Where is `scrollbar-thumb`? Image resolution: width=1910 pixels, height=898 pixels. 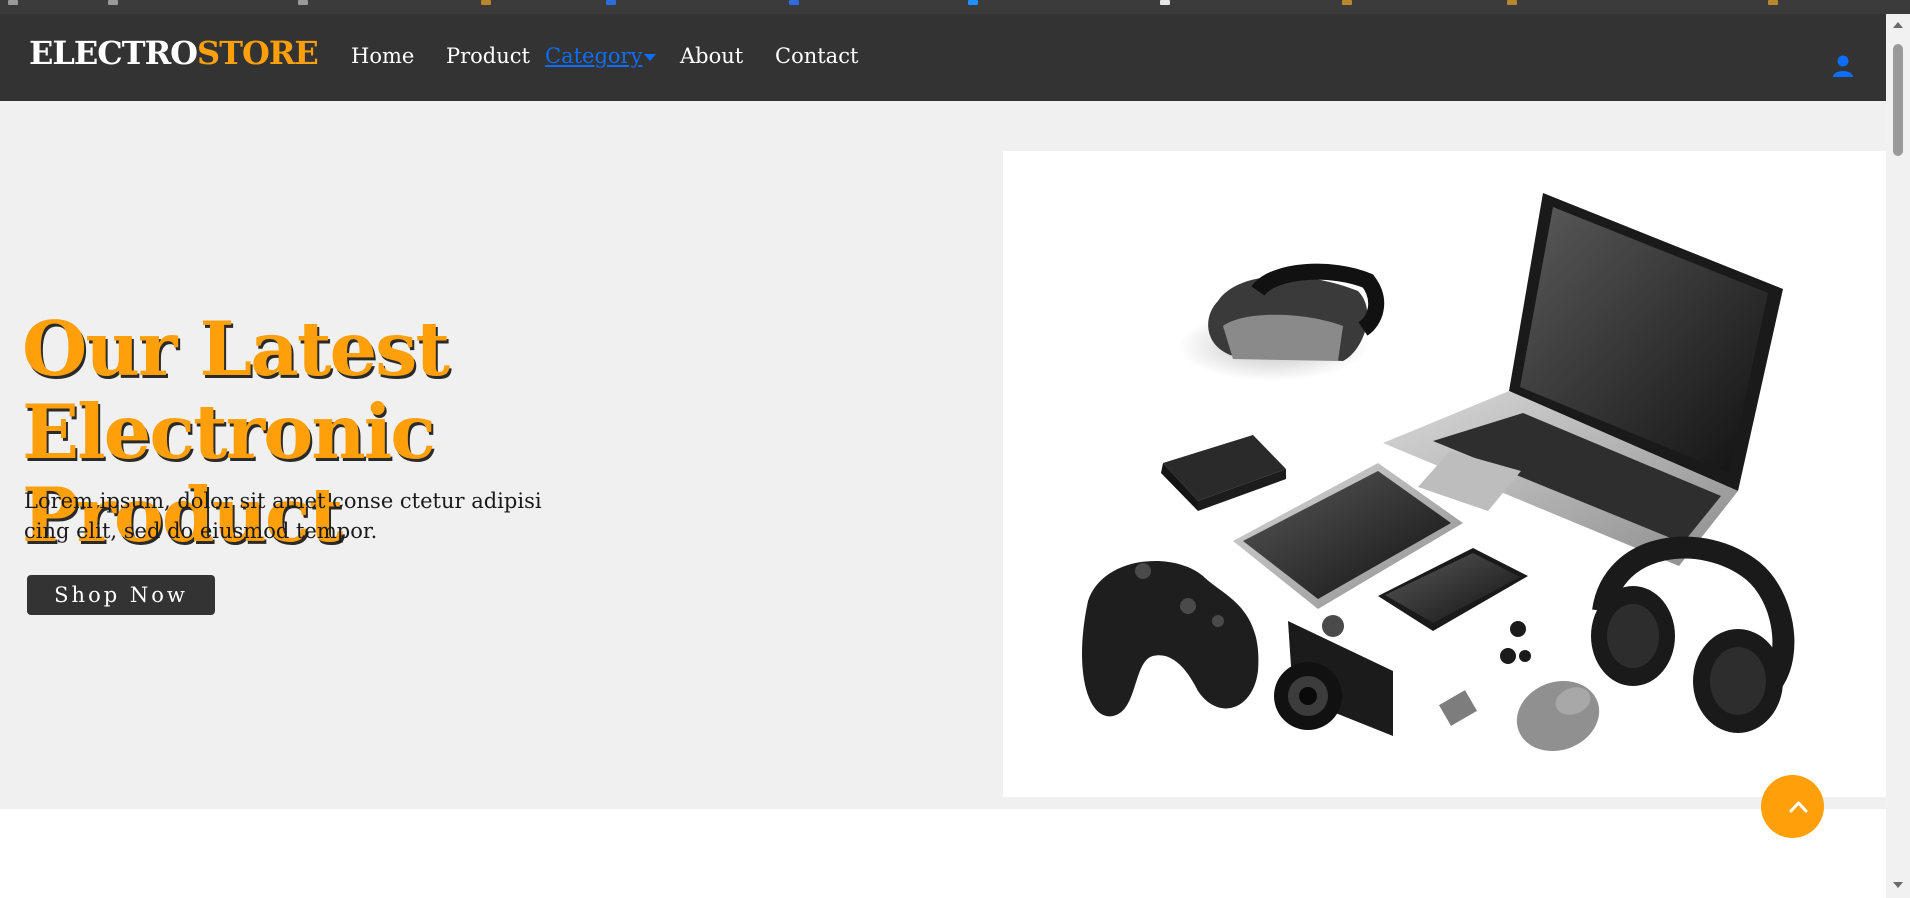 scrollbar-thumb is located at coordinates (1898, 100).